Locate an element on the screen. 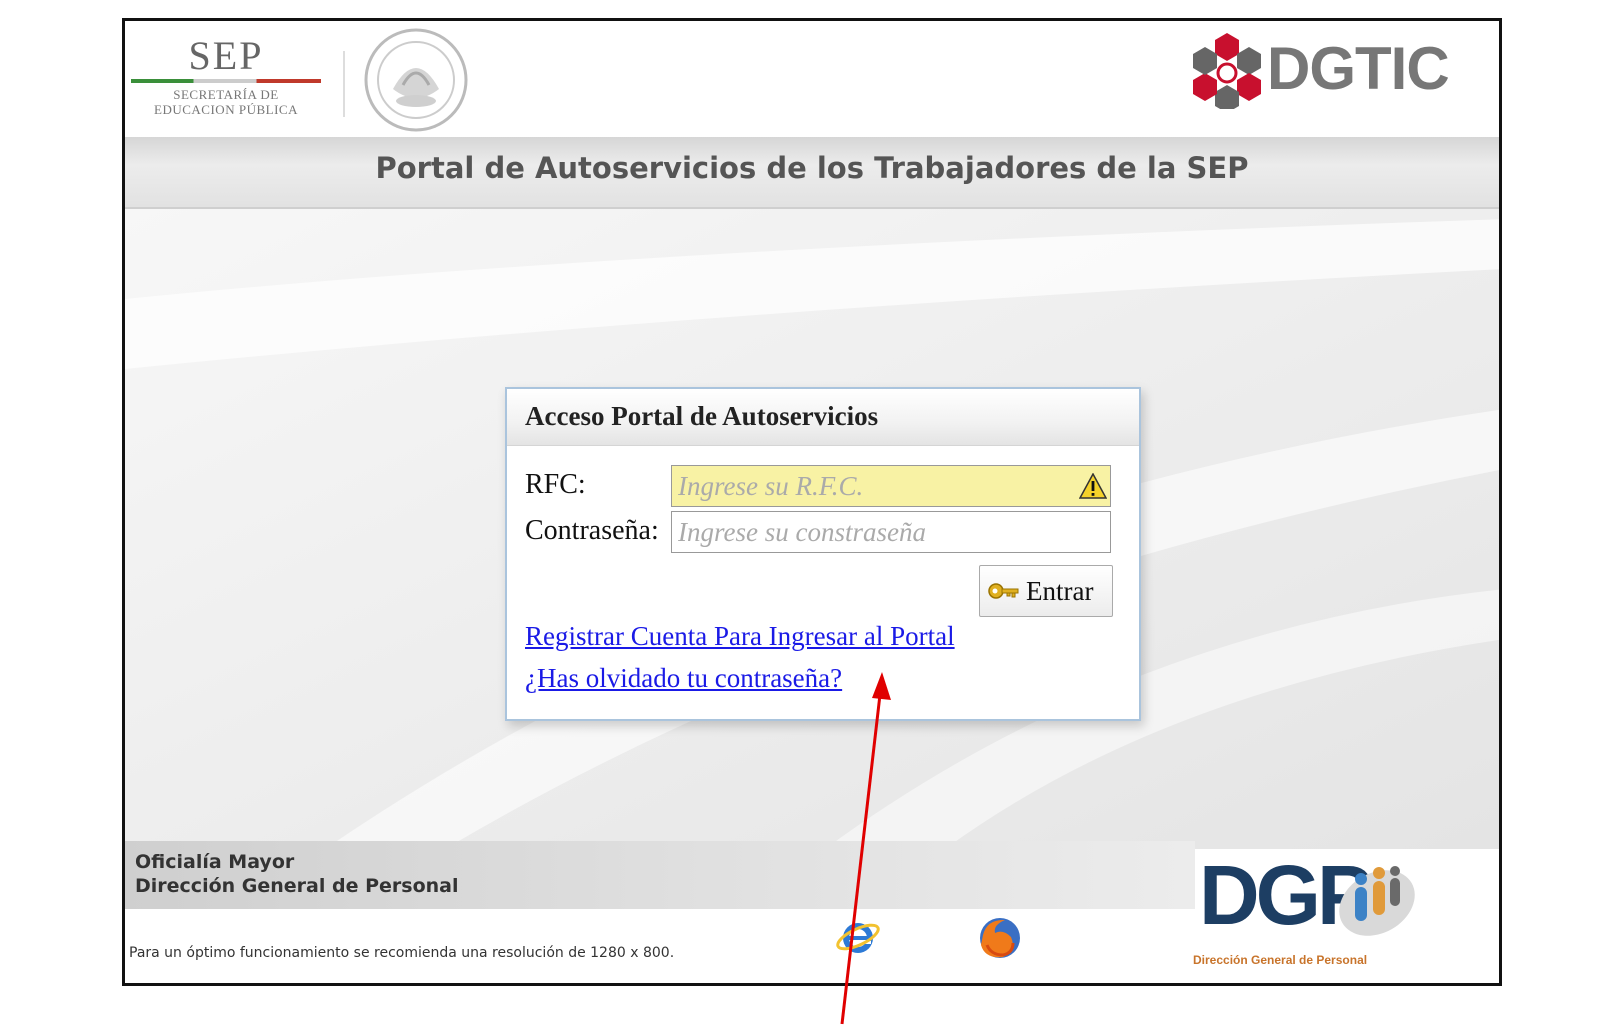 The width and height of the screenshot is (1600, 1026). footer-line2: Dirección General de Personal is located at coordinates (297, 886).